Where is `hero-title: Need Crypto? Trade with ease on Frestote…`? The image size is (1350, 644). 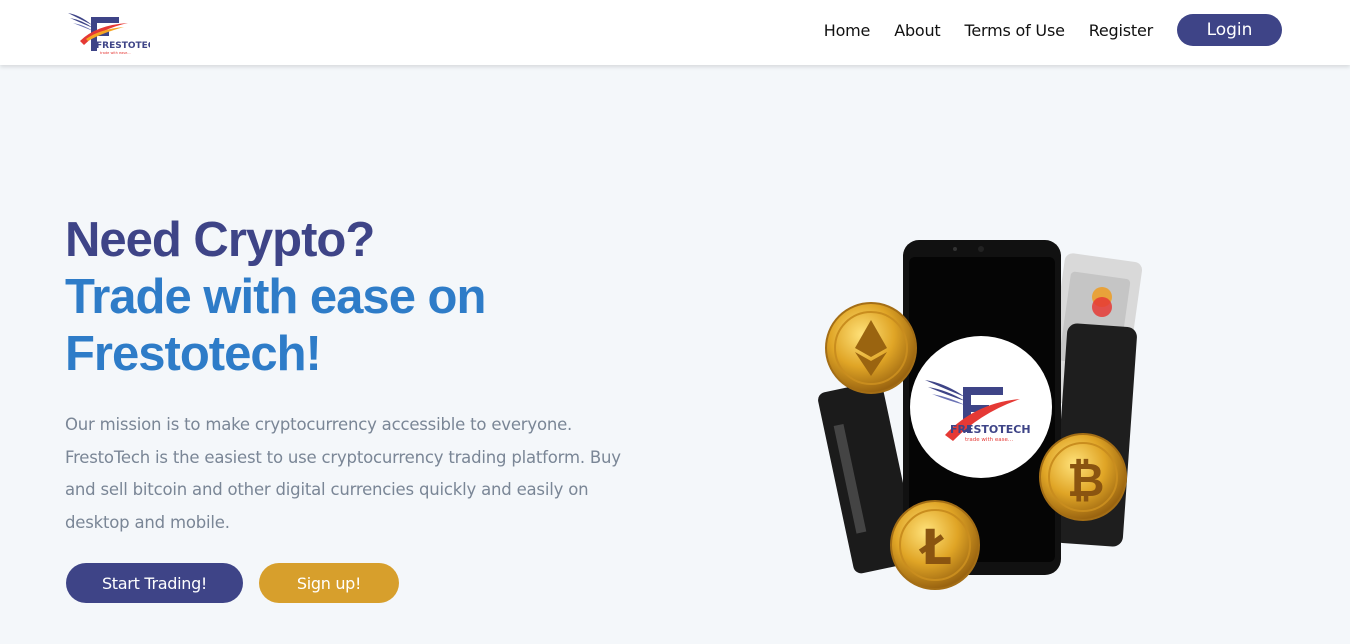 hero-title: Need Crypto? Trade with ease on Frestote… is located at coordinates (375, 297).